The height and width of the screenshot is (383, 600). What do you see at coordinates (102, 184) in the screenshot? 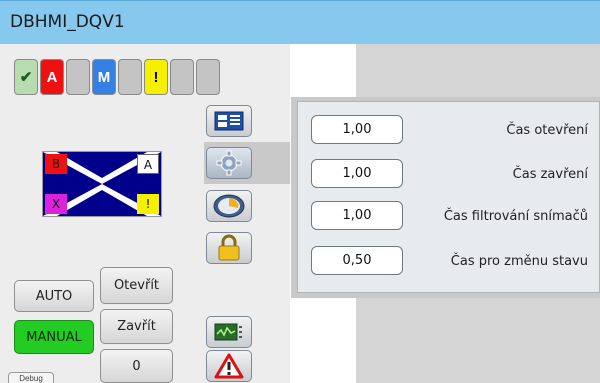
I see `valve-symbol: B A X !` at bounding box center [102, 184].